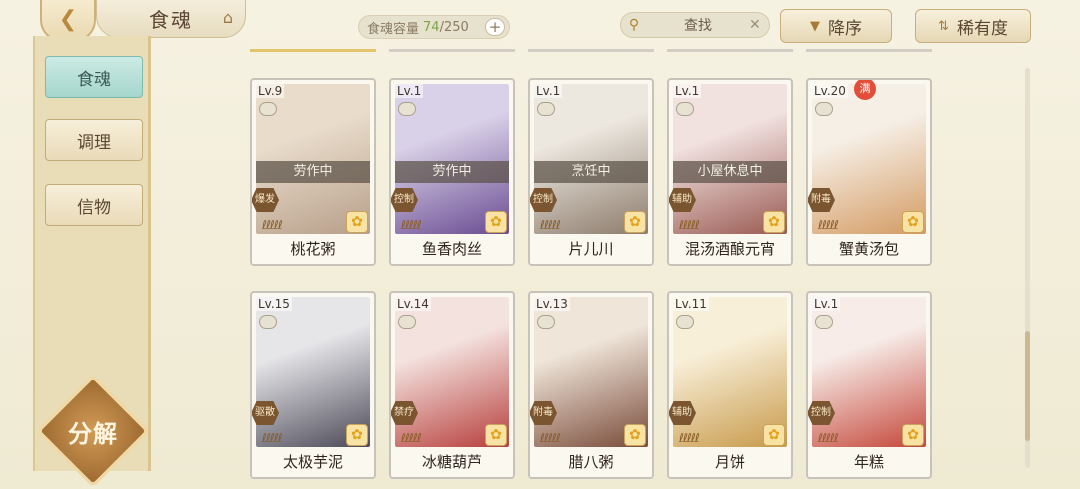 This screenshot has width=1080, height=489. Describe the element at coordinates (68, 19) in the screenshot. I see `back-arrow-icon: ❮` at that location.